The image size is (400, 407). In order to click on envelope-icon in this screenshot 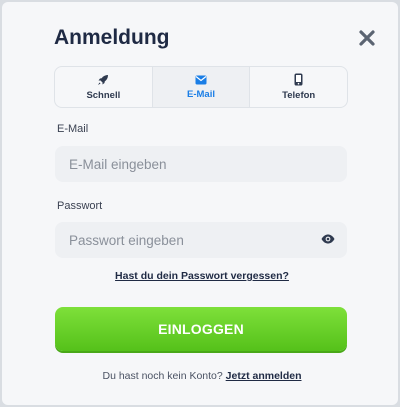, I will do `click(201, 79)`.